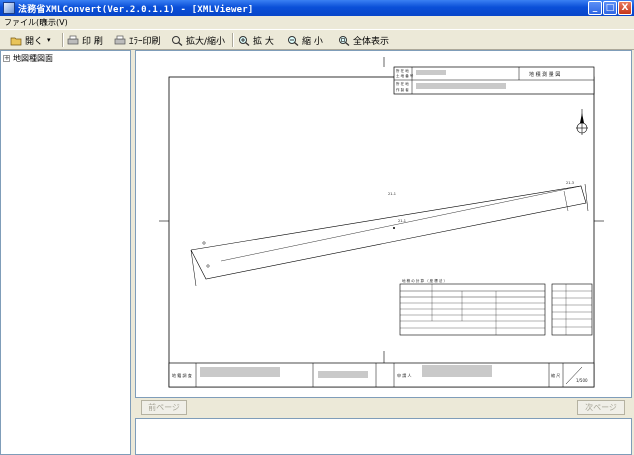 The image size is (634, 455). Describe the element at coordinates (383, 436) in the screenshot. I see `message-pane` at that location.